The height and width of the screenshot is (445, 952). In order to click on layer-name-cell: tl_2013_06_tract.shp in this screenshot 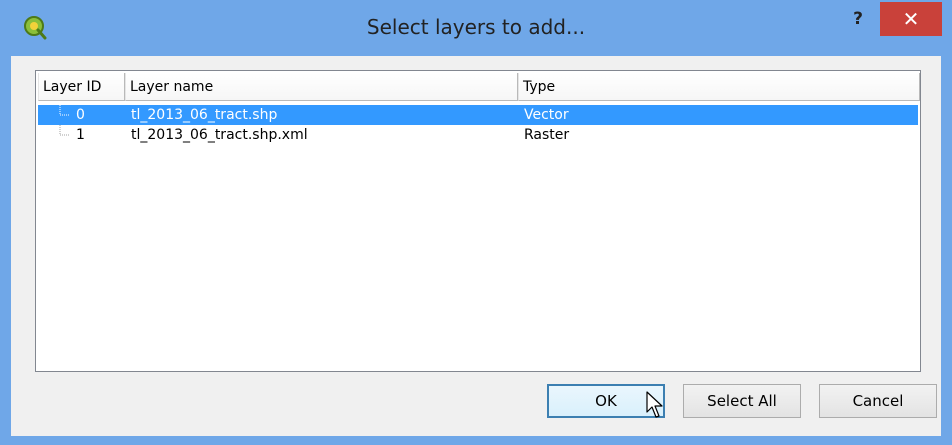, I will do `click(204, 115)`.